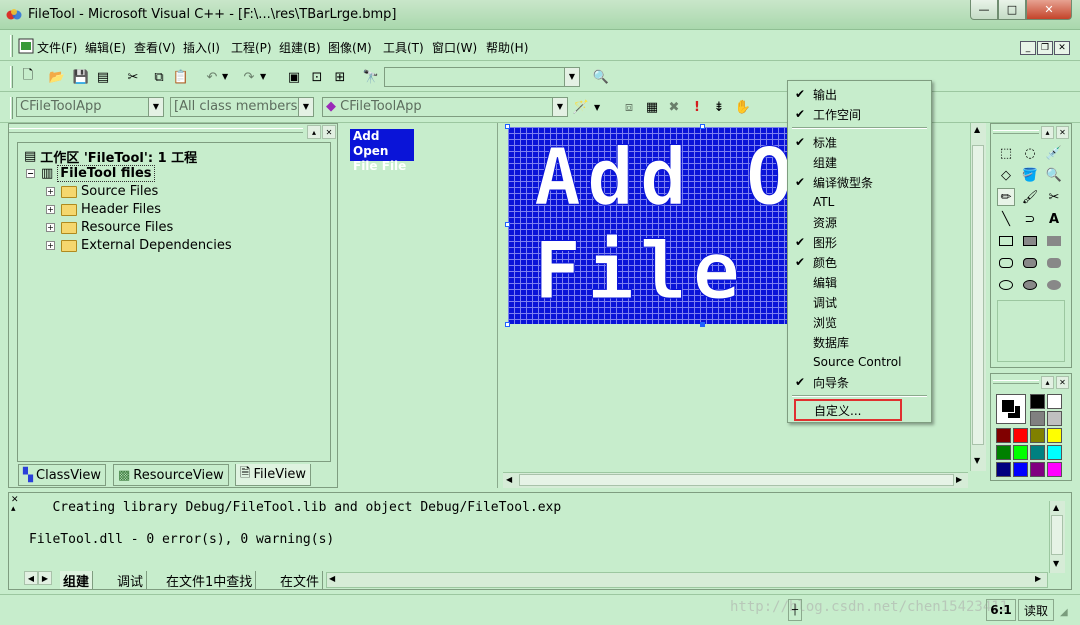  I want to click on tab-nav-next-icon: ▶, so click(45, 578).